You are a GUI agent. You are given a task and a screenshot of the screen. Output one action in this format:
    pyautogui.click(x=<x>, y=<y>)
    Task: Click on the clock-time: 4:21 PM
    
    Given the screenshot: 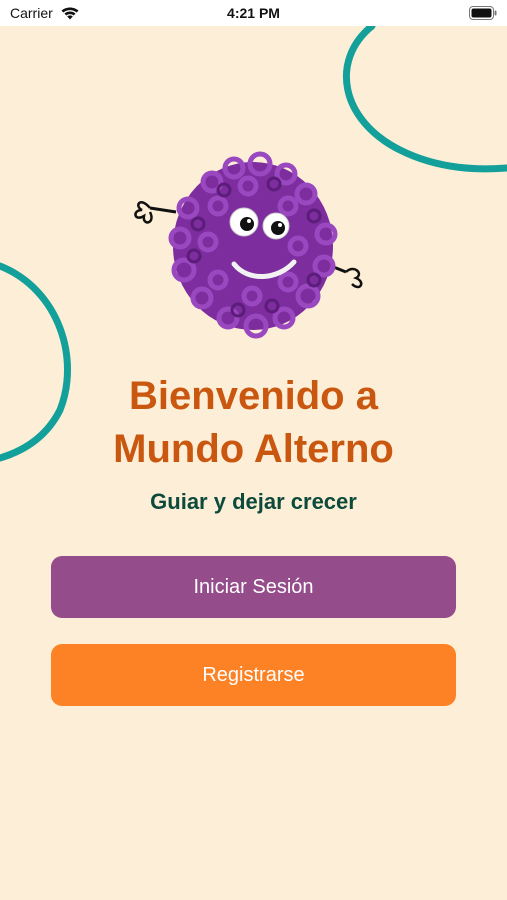 What is the action you would take?
    pyautogui.click(x=253, y=13)
    